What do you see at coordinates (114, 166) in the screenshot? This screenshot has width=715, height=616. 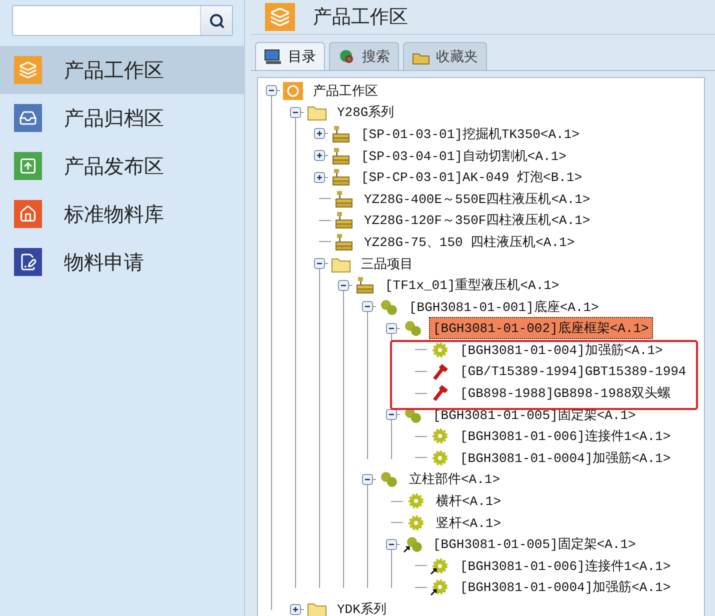 I see `nav-label: 产品发布区` at bounding box center [114, 166].